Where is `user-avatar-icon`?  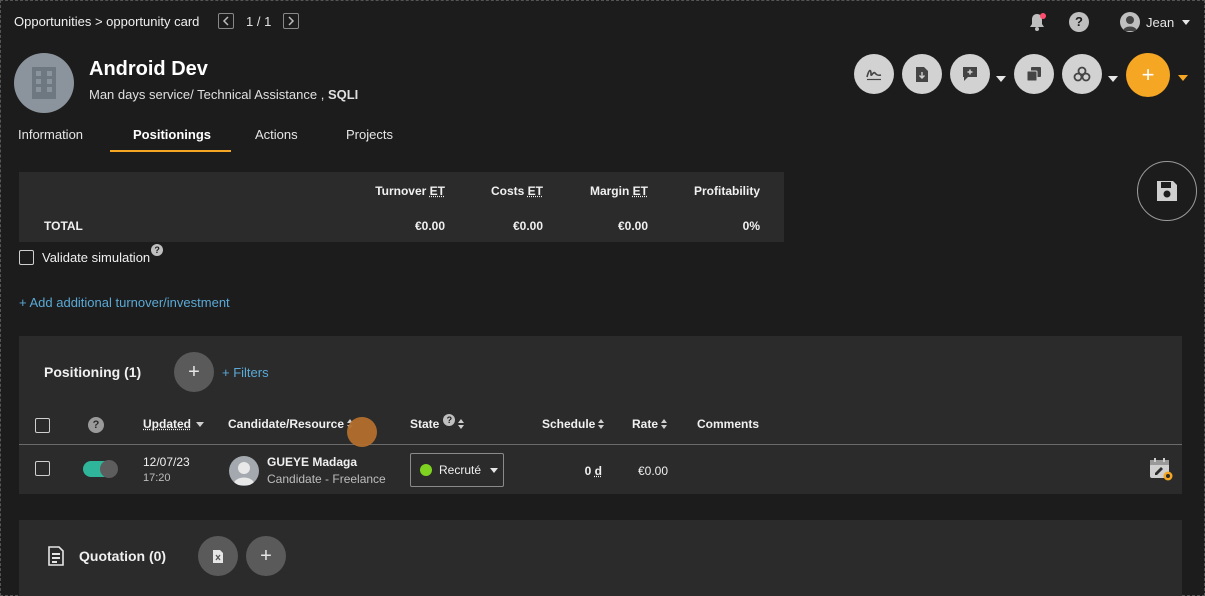 user-avatar-icon is located at coordinates (1130, 22).